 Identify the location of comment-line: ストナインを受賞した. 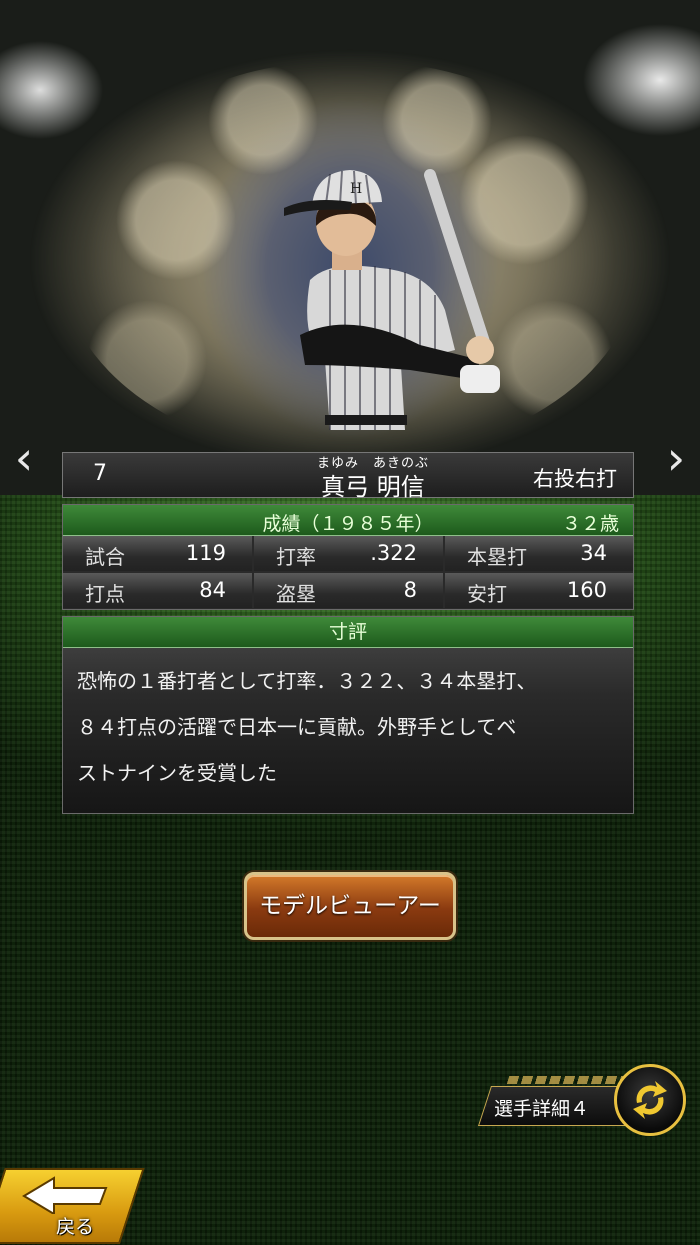
(177, 773).